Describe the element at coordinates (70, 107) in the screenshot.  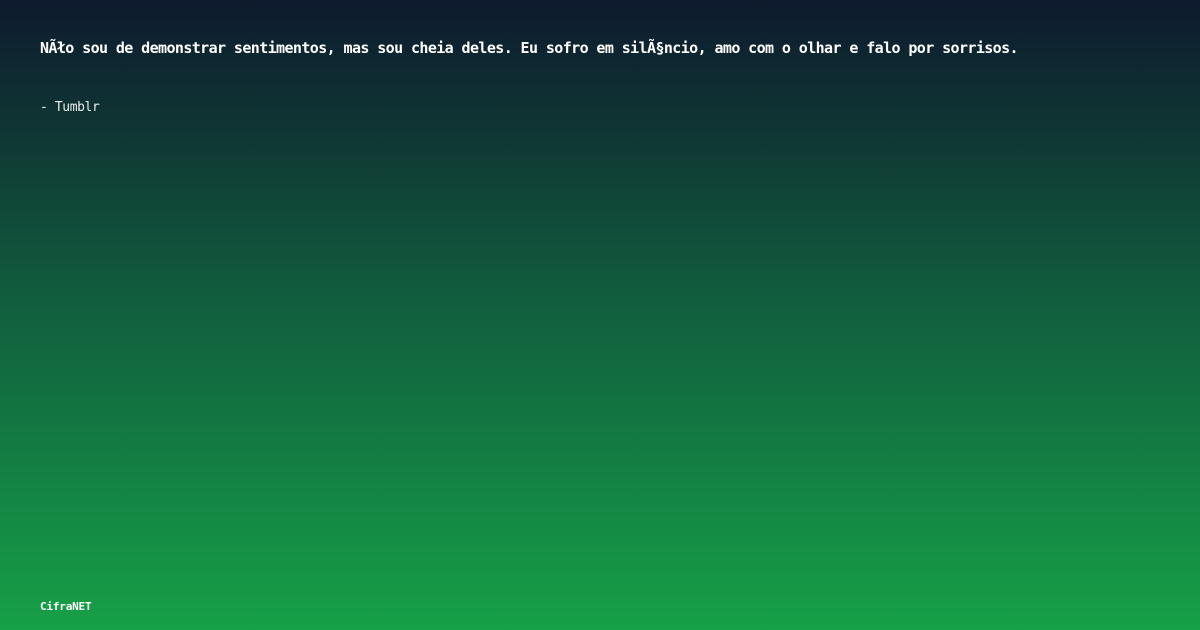
I see `quote-author: - Tumblr` at that location.